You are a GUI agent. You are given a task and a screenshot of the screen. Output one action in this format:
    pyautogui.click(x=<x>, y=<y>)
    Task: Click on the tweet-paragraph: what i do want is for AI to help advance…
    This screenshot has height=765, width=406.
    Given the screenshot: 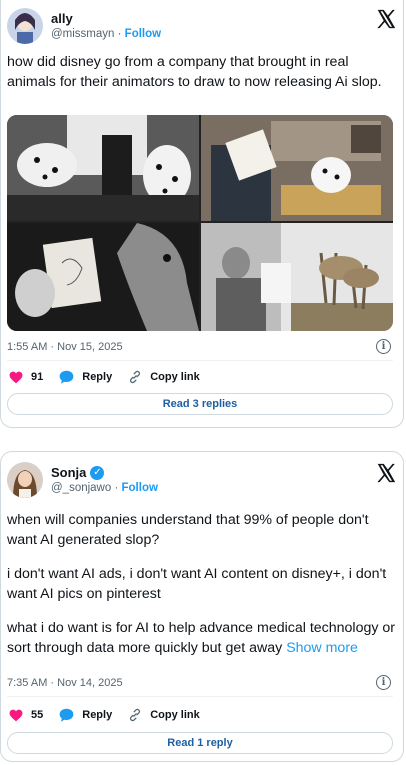 What is the action you would take?
    pyautogui.click(x=201, y=638)
    